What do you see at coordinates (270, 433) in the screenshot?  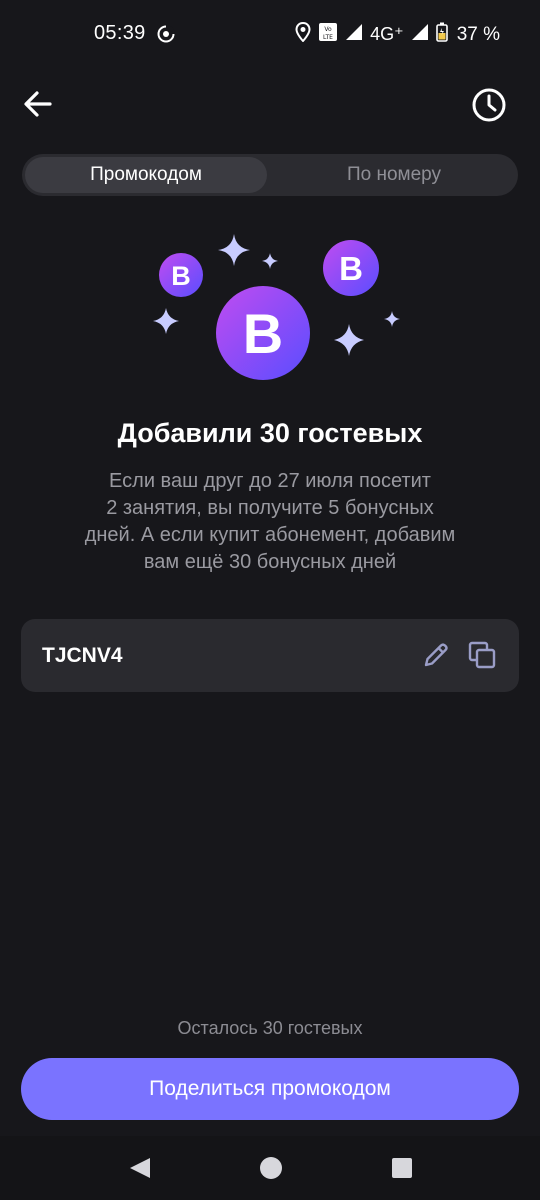 I see `page-title: Добавили 30 гостевых` at bounding box center [270, 433].